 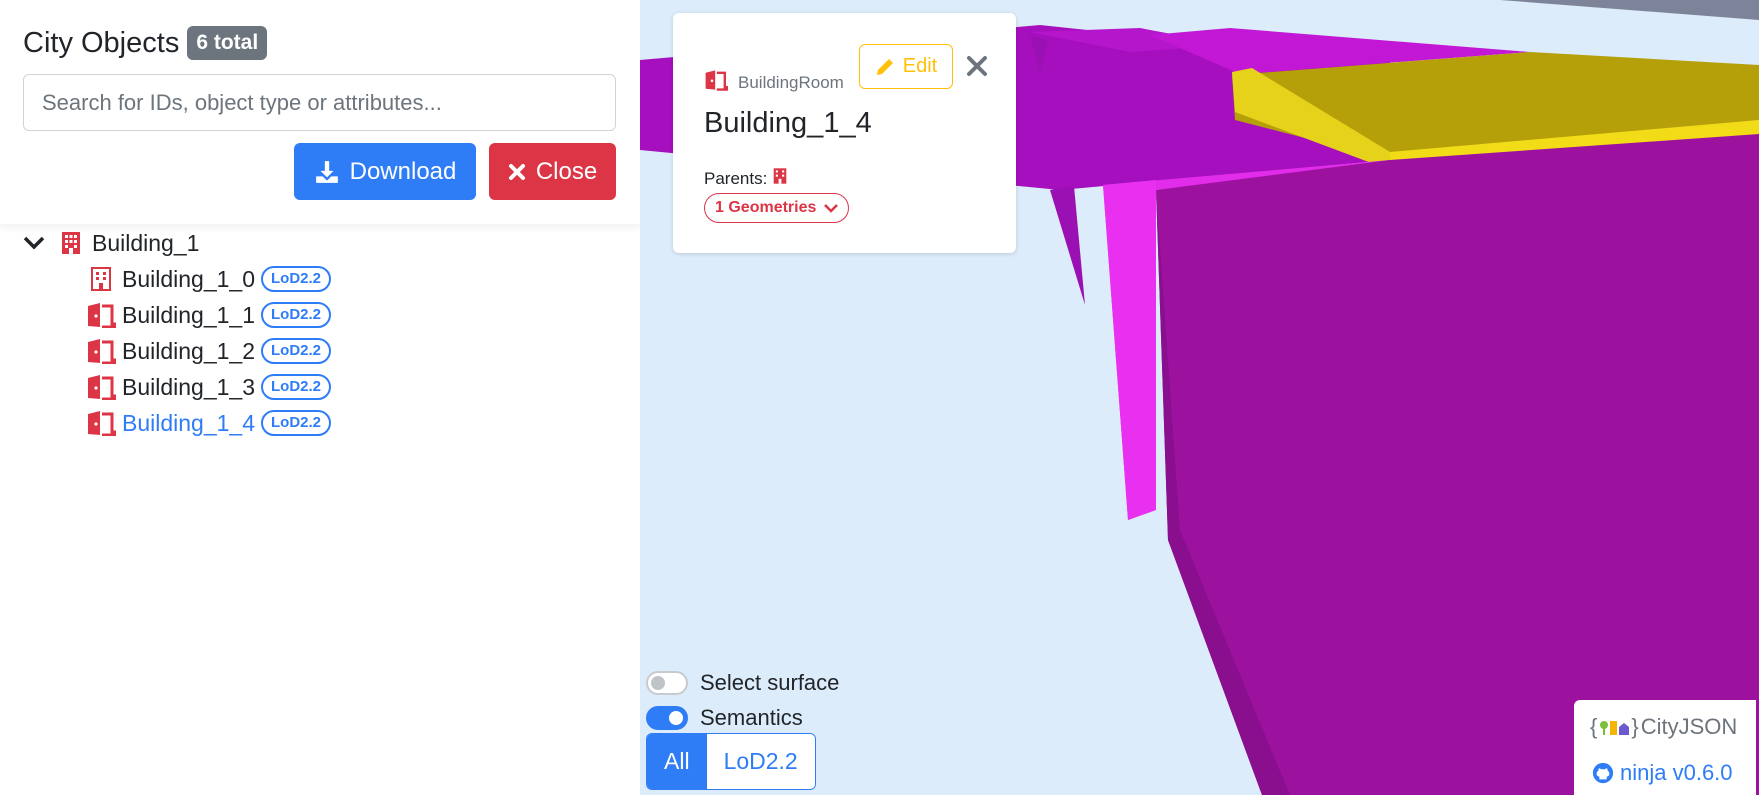 I want to click on tree-item-selected: Building_1_4 LoD2.2, so click(x=209, y=423).